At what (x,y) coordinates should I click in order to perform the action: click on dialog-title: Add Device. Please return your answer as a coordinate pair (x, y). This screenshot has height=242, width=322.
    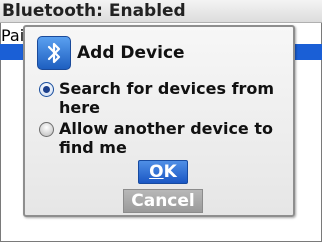
    Looking at the image, I should click on (131, 53).